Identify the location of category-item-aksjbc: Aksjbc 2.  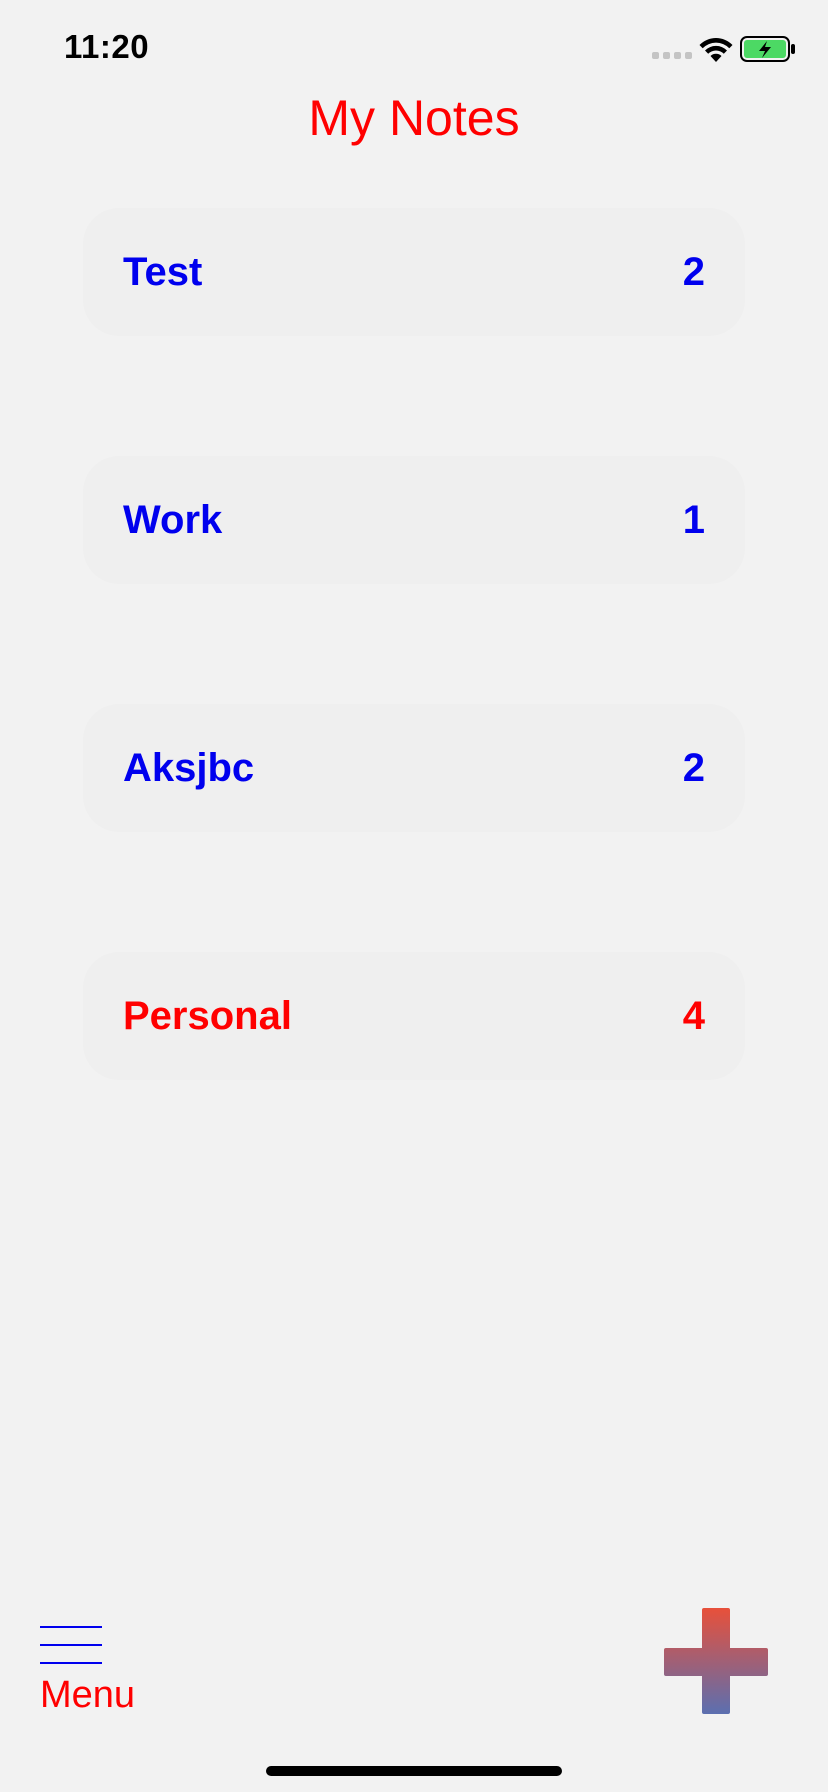
(414, 768).